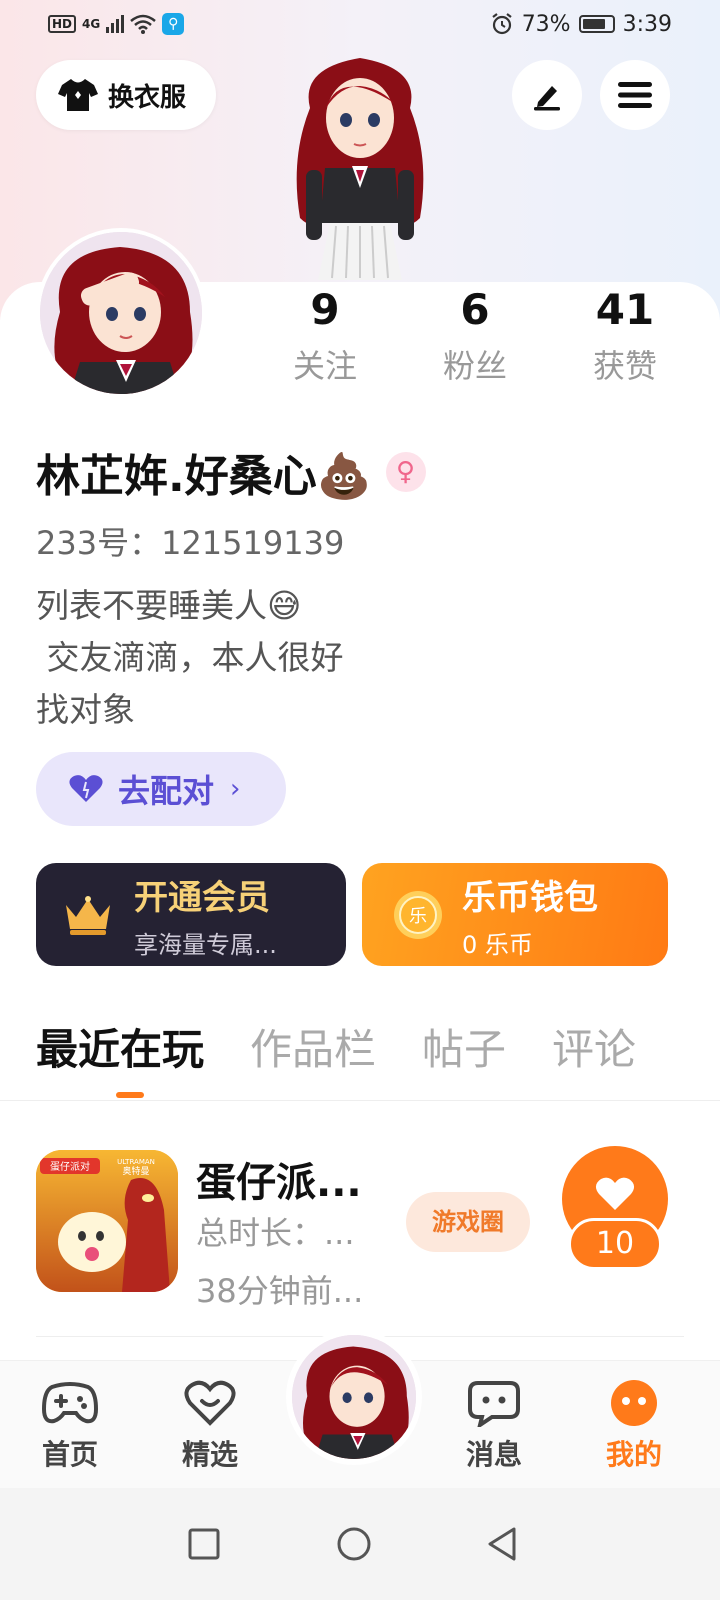 The image size is (720, 1600). What do you see at coordinates (88, 915) in the screenshot?
I see `crown-icon` at bounding box center [88, 915].